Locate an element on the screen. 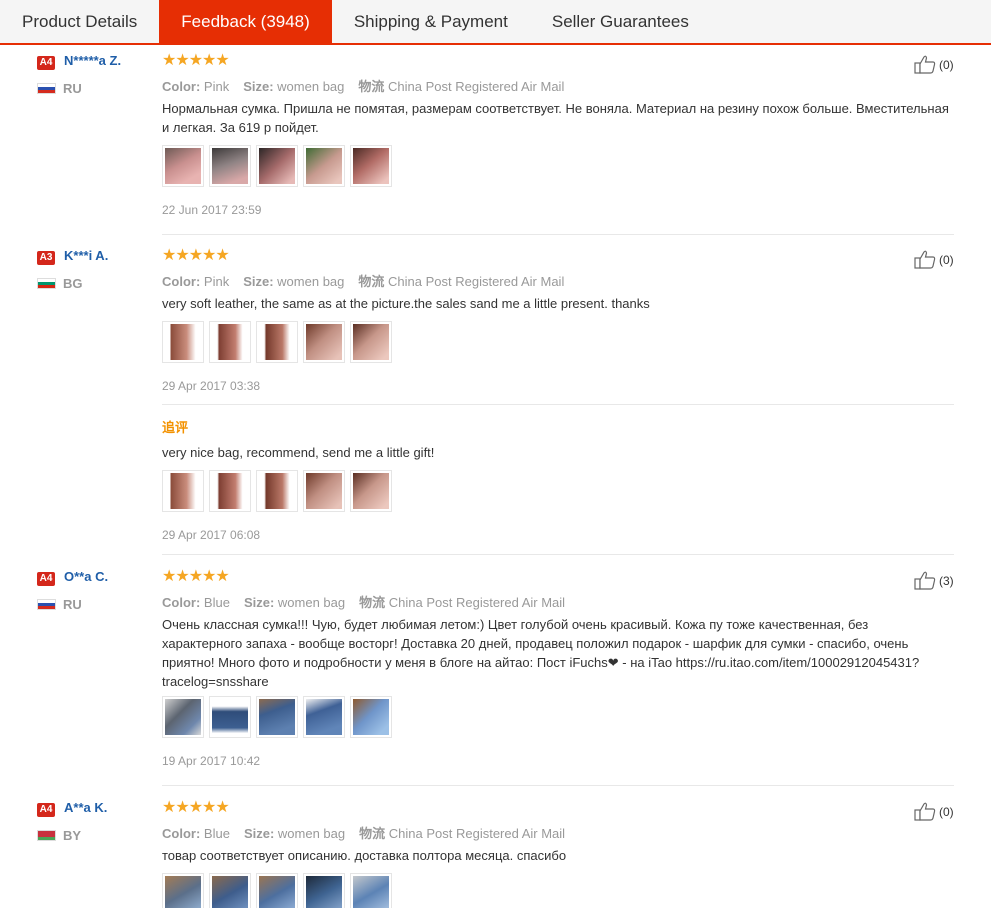  review-date: 22 Jun 2017 23:59 is located at coordinates (212, 210).